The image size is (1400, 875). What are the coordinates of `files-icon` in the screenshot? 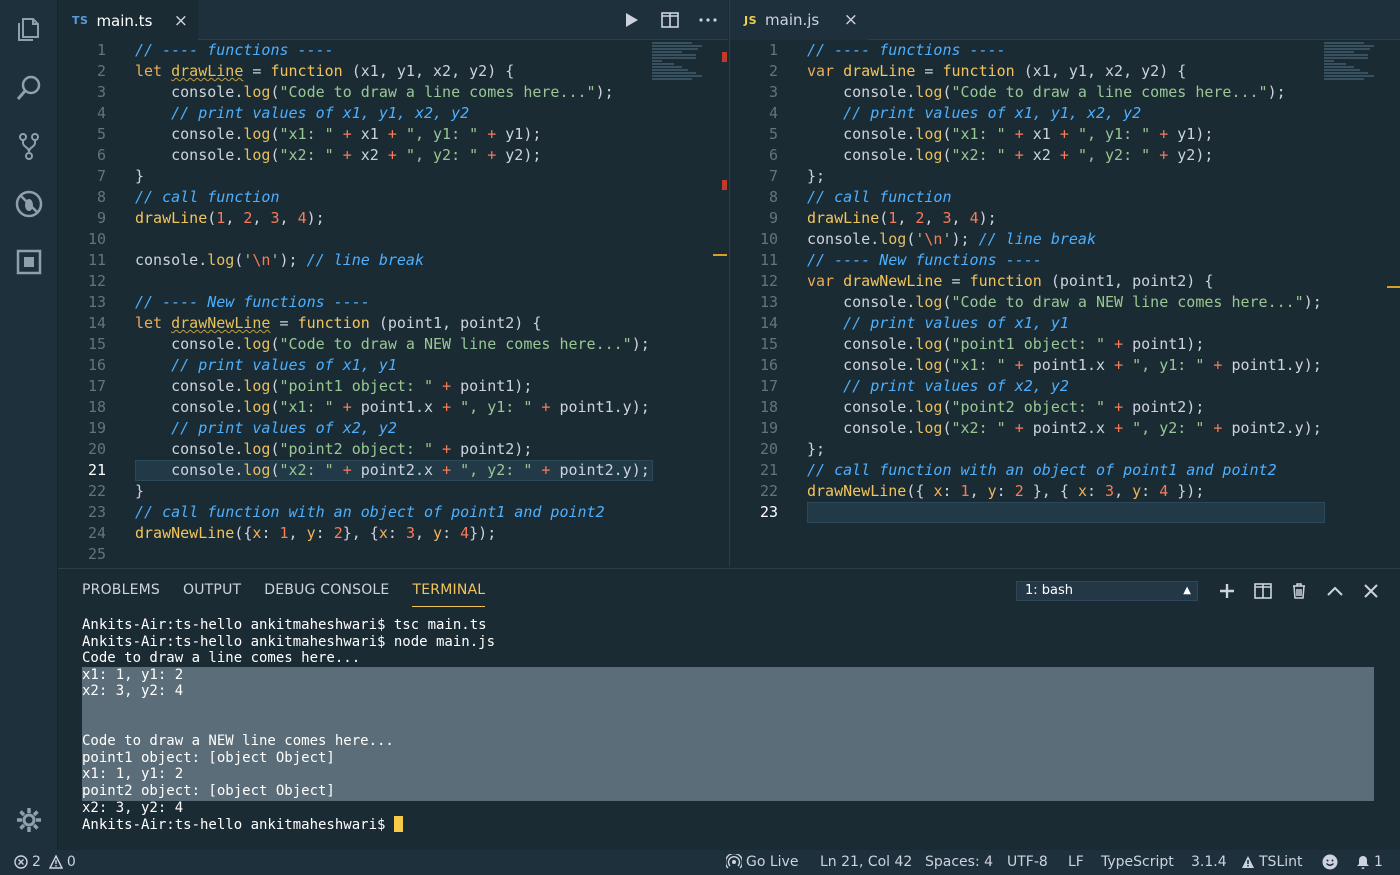 It's located at (29, 29).